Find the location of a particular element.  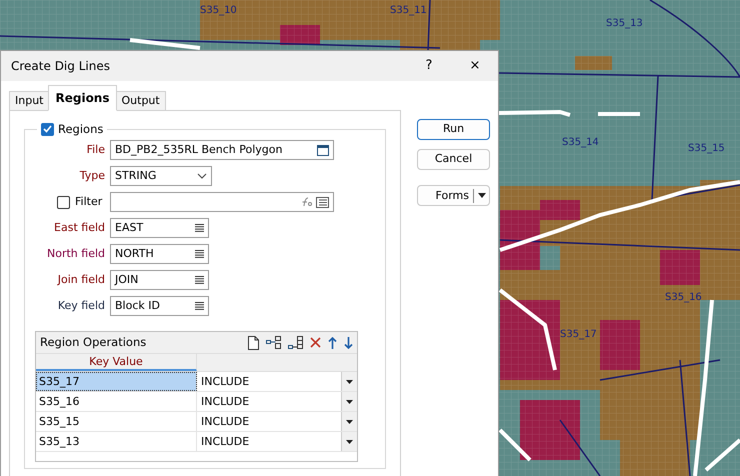

tab: Output is located at coordinates (141, 100).